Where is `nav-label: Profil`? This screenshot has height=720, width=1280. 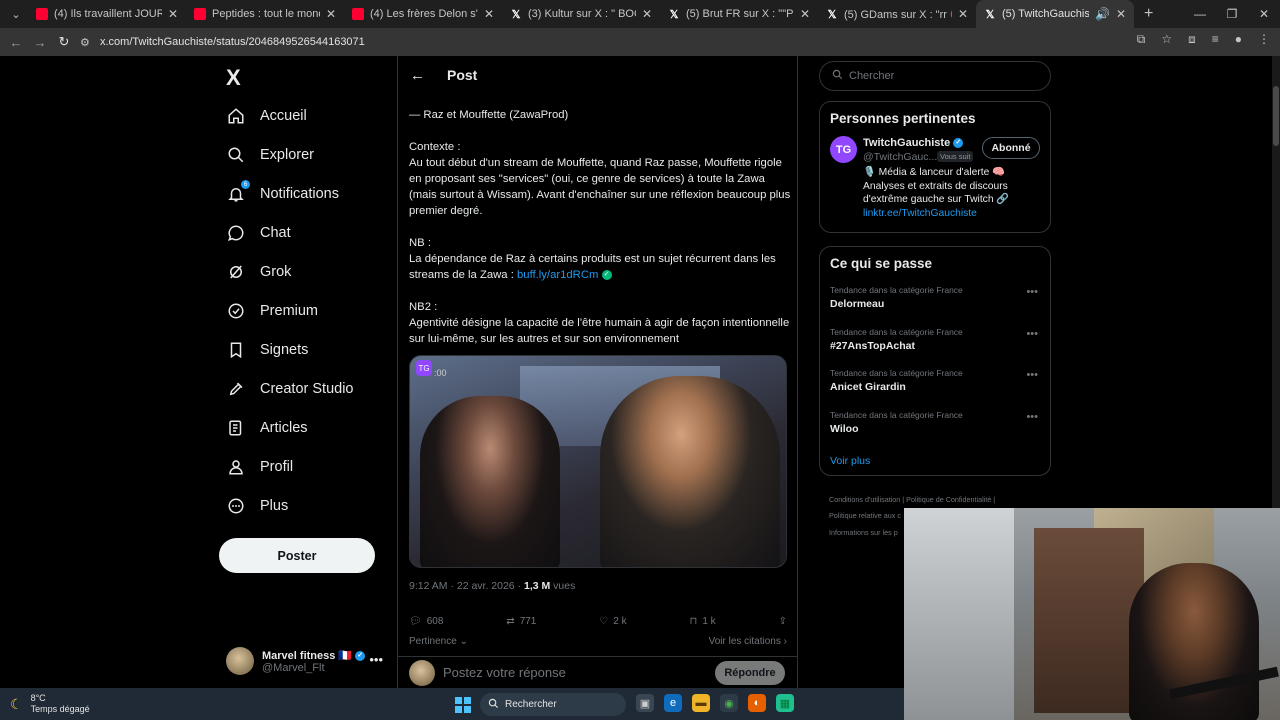
nav-label: Profil is located at coordinates (277, 467).